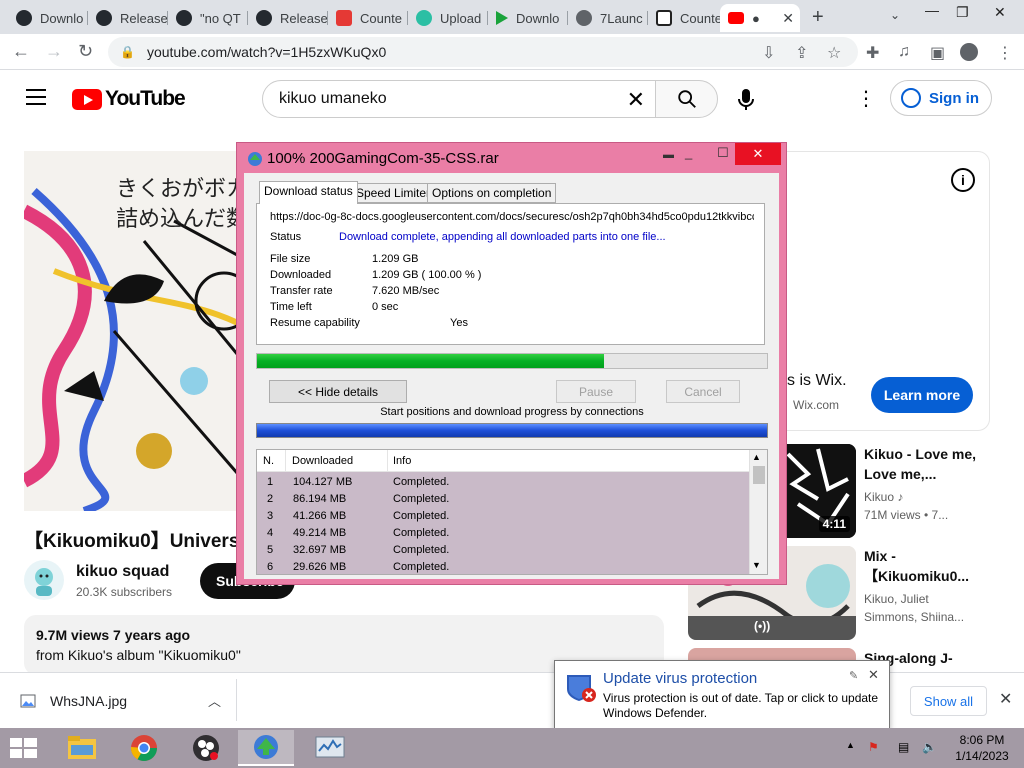 Image resolution: width=1024 pixels, height=768 pixels. I want to click on tab-label: ●, so click(757, 18).